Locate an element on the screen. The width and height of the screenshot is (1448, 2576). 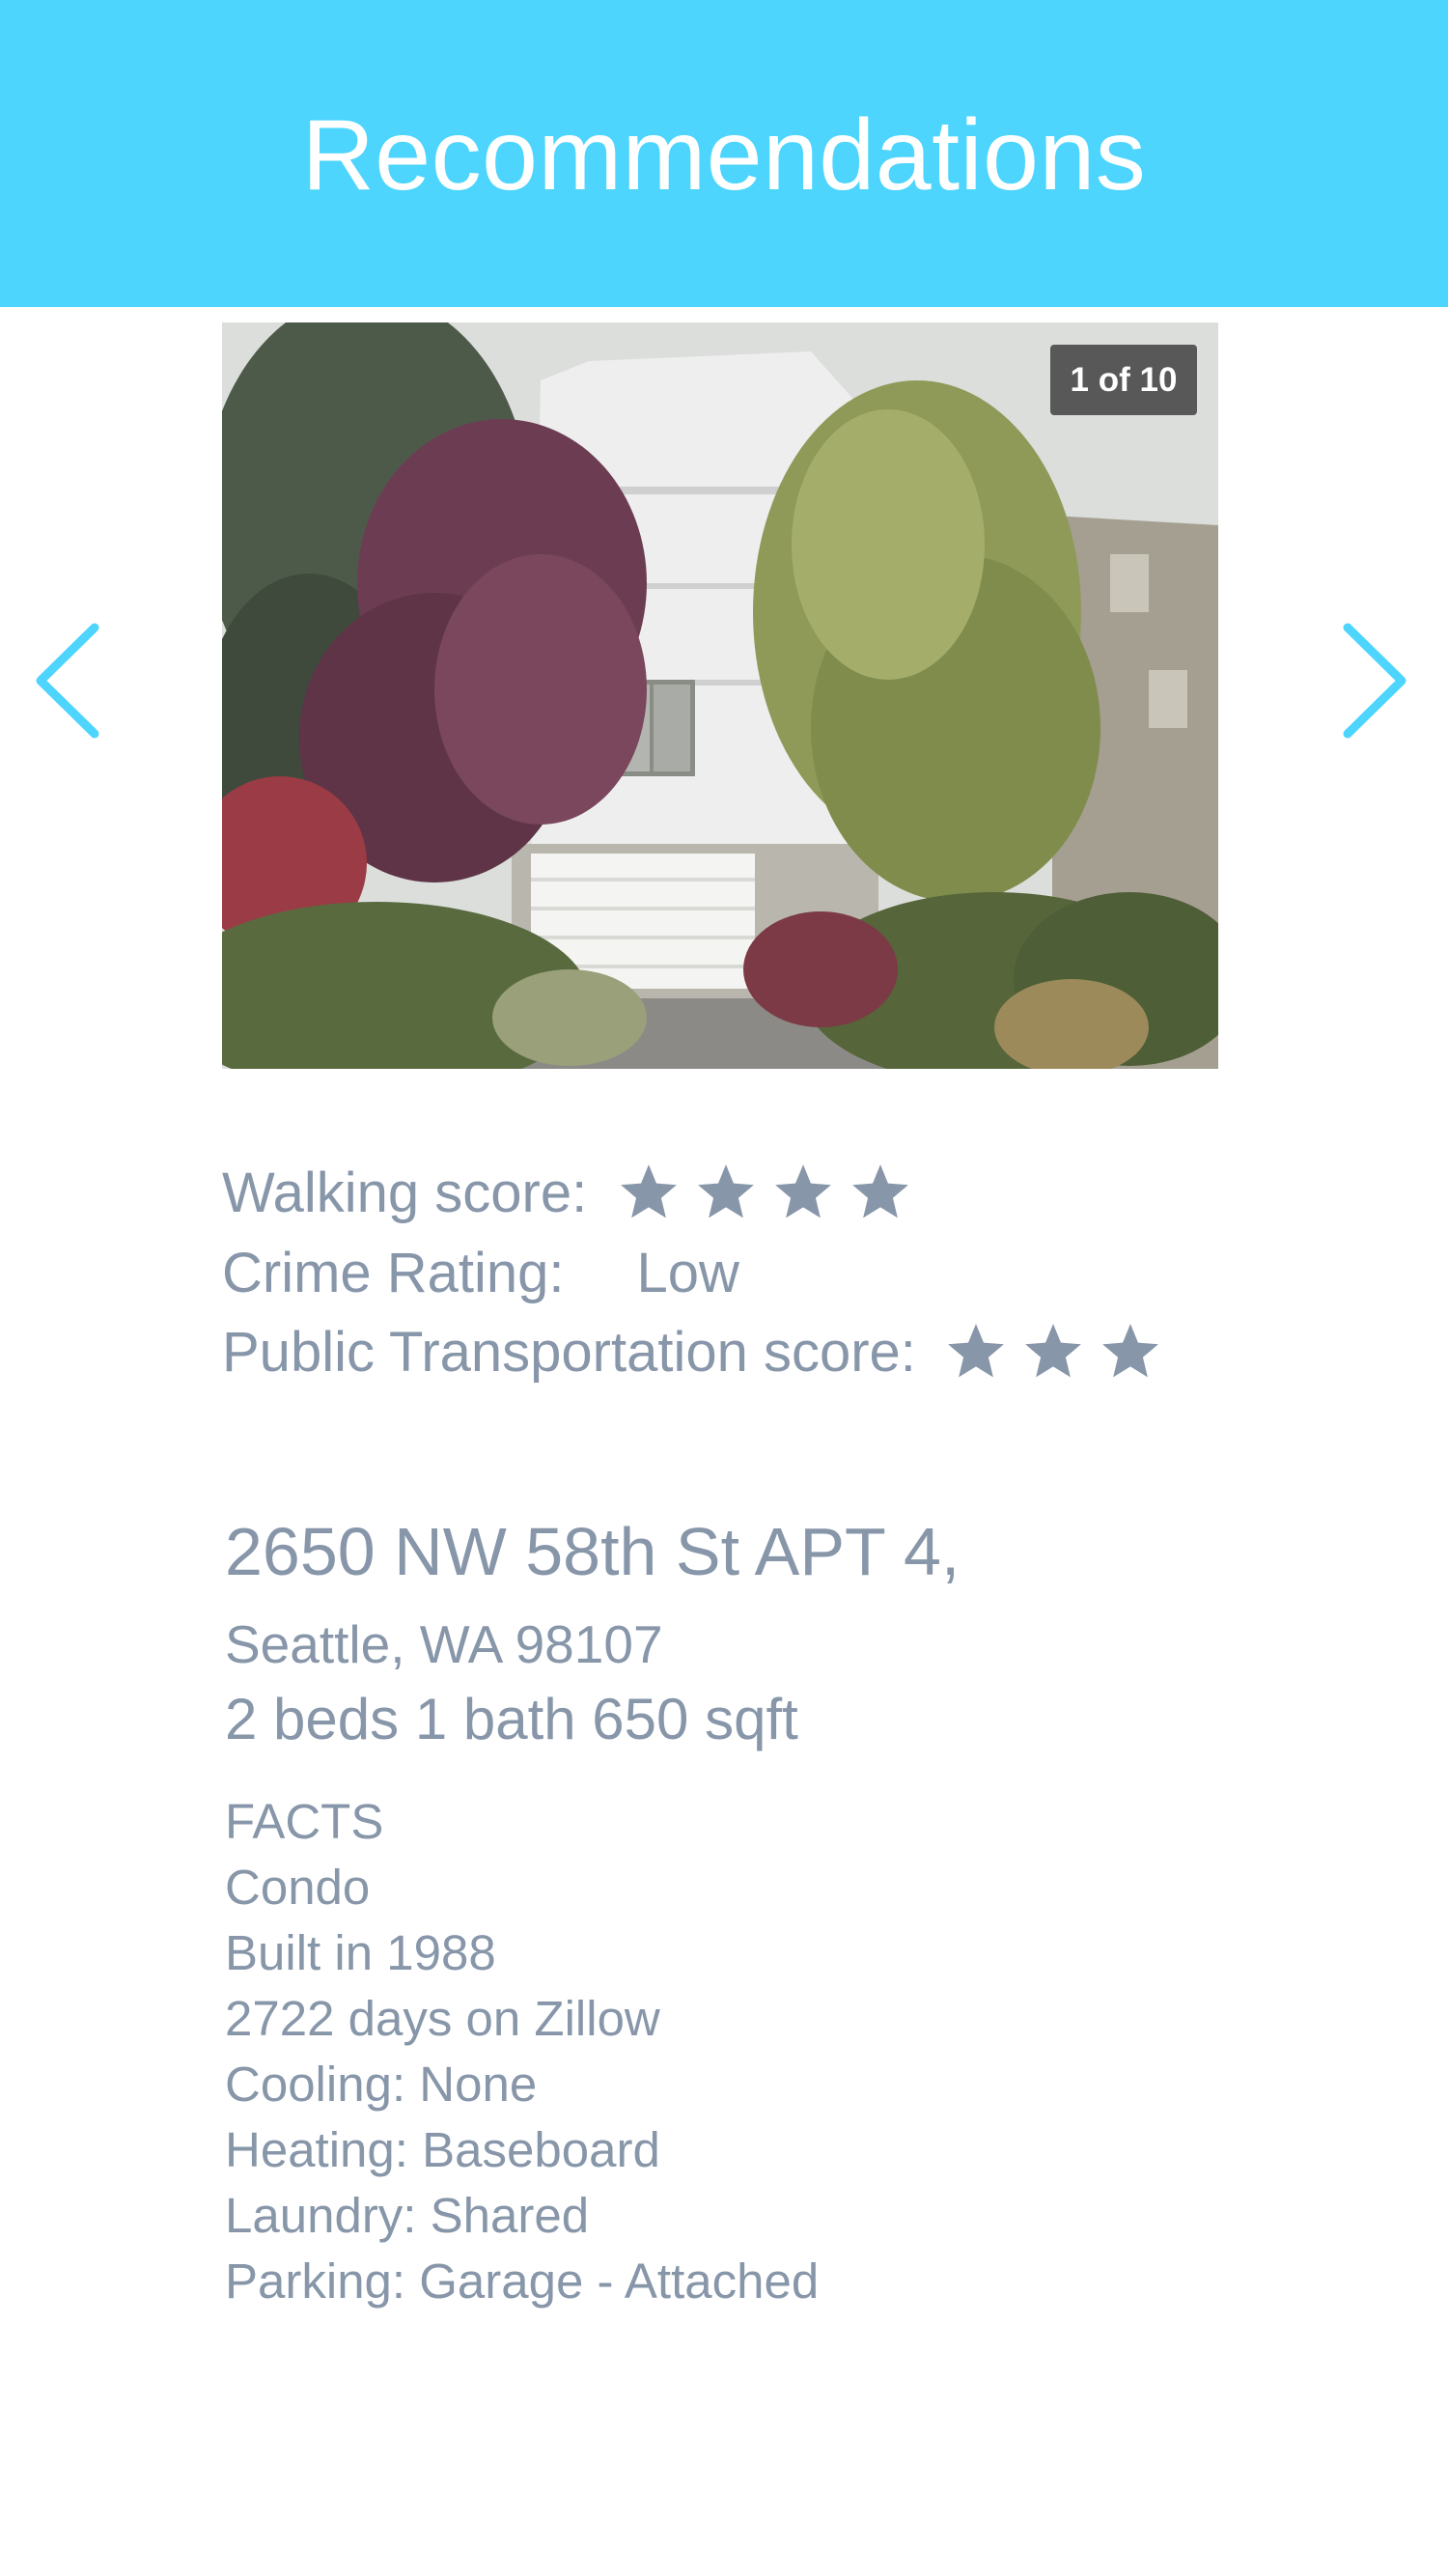
walking-score-label: Walking score: is located at coordinates (405, 1193).